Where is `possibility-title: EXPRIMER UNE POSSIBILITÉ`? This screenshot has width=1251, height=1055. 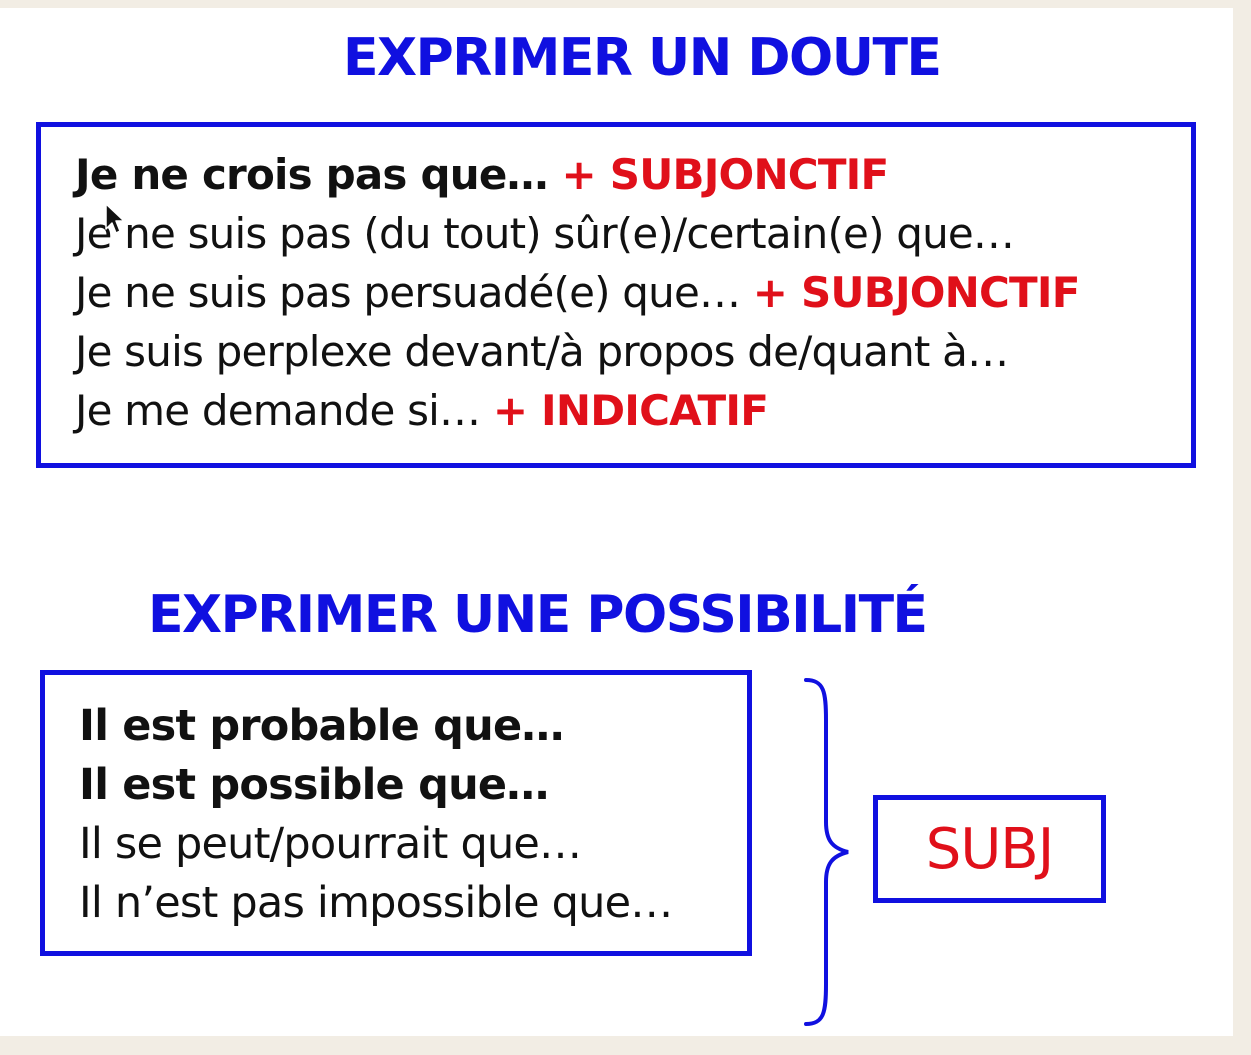 possibility-title: EXPRIMER UNE POSSIBILITÉ is located at coordinates (538, 615).